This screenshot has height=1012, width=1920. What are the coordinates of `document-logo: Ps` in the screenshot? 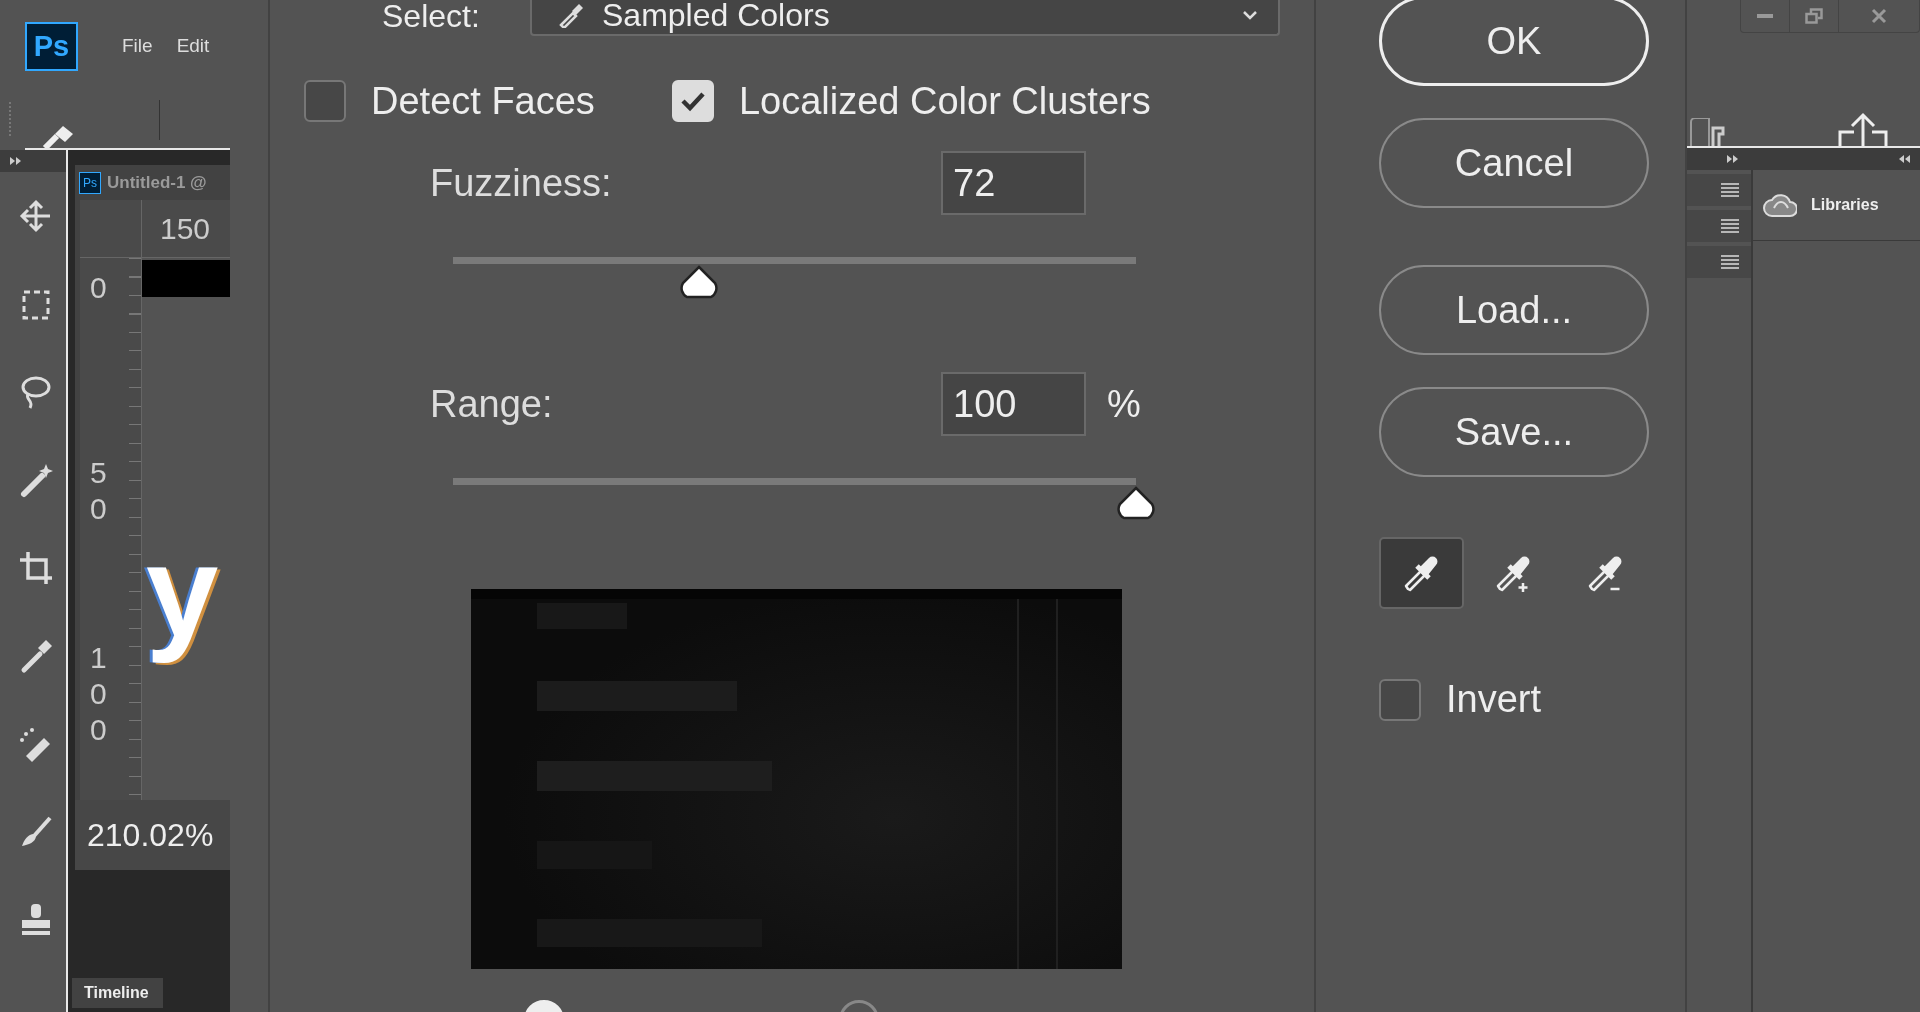 It's located at (90, 182).